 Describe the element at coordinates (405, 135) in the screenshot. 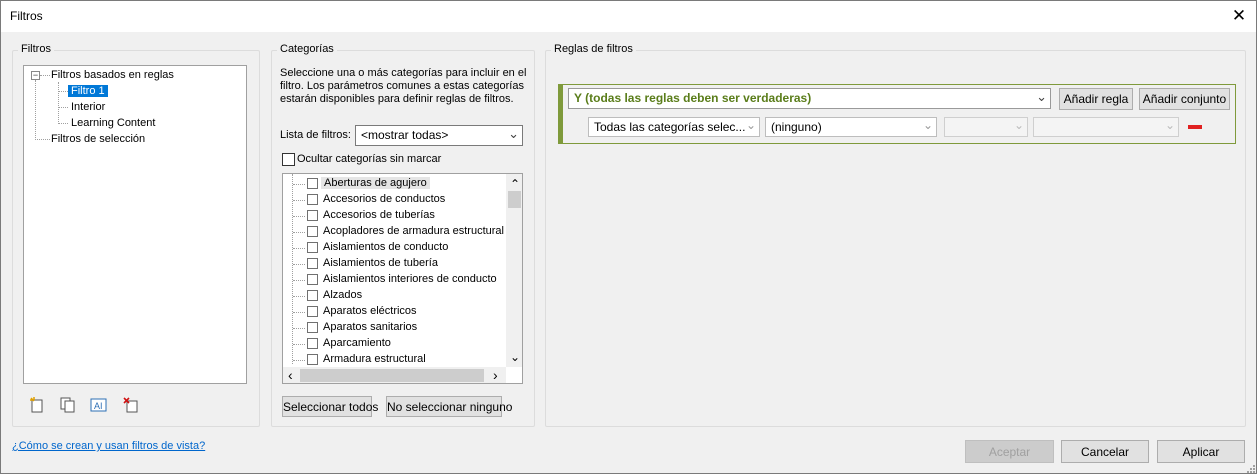

I see `filter-list-value: <mostrar todas>` at that location.